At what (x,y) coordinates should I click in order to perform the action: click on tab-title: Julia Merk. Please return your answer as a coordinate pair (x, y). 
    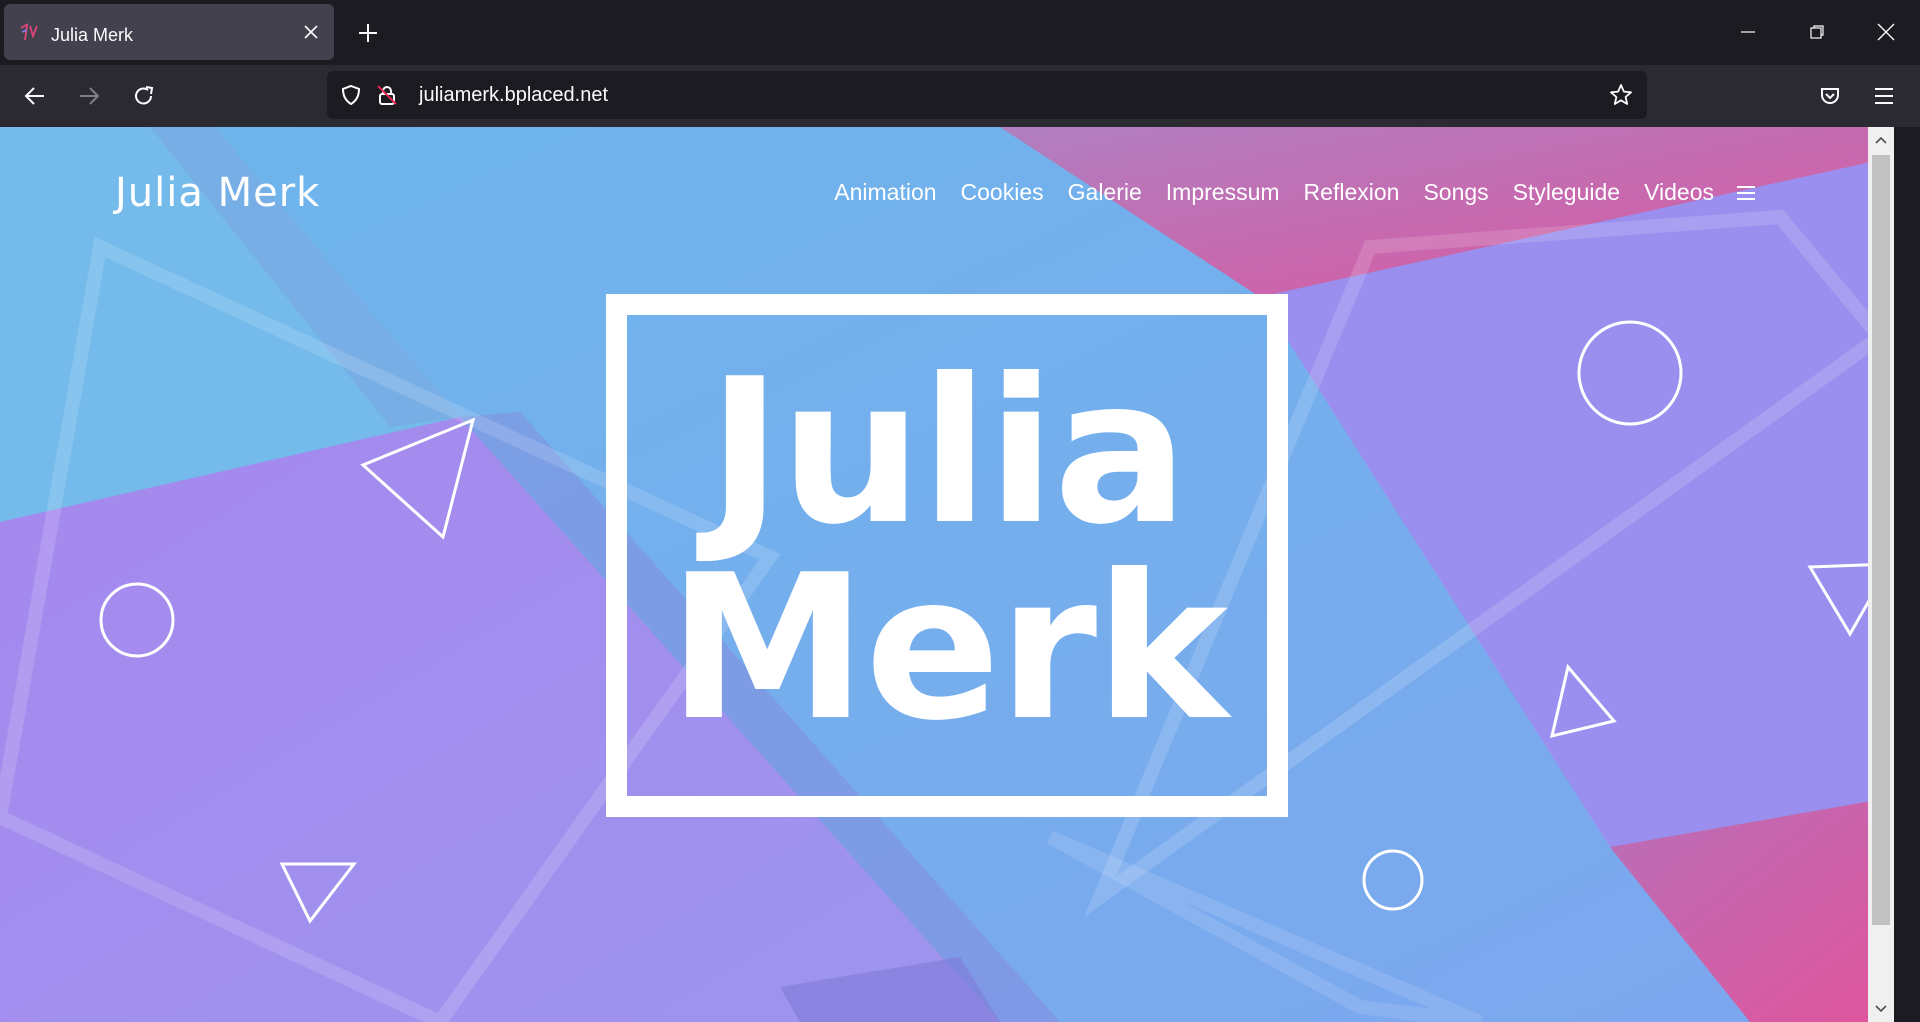
    Looking at the image, I should click on (92, 35).